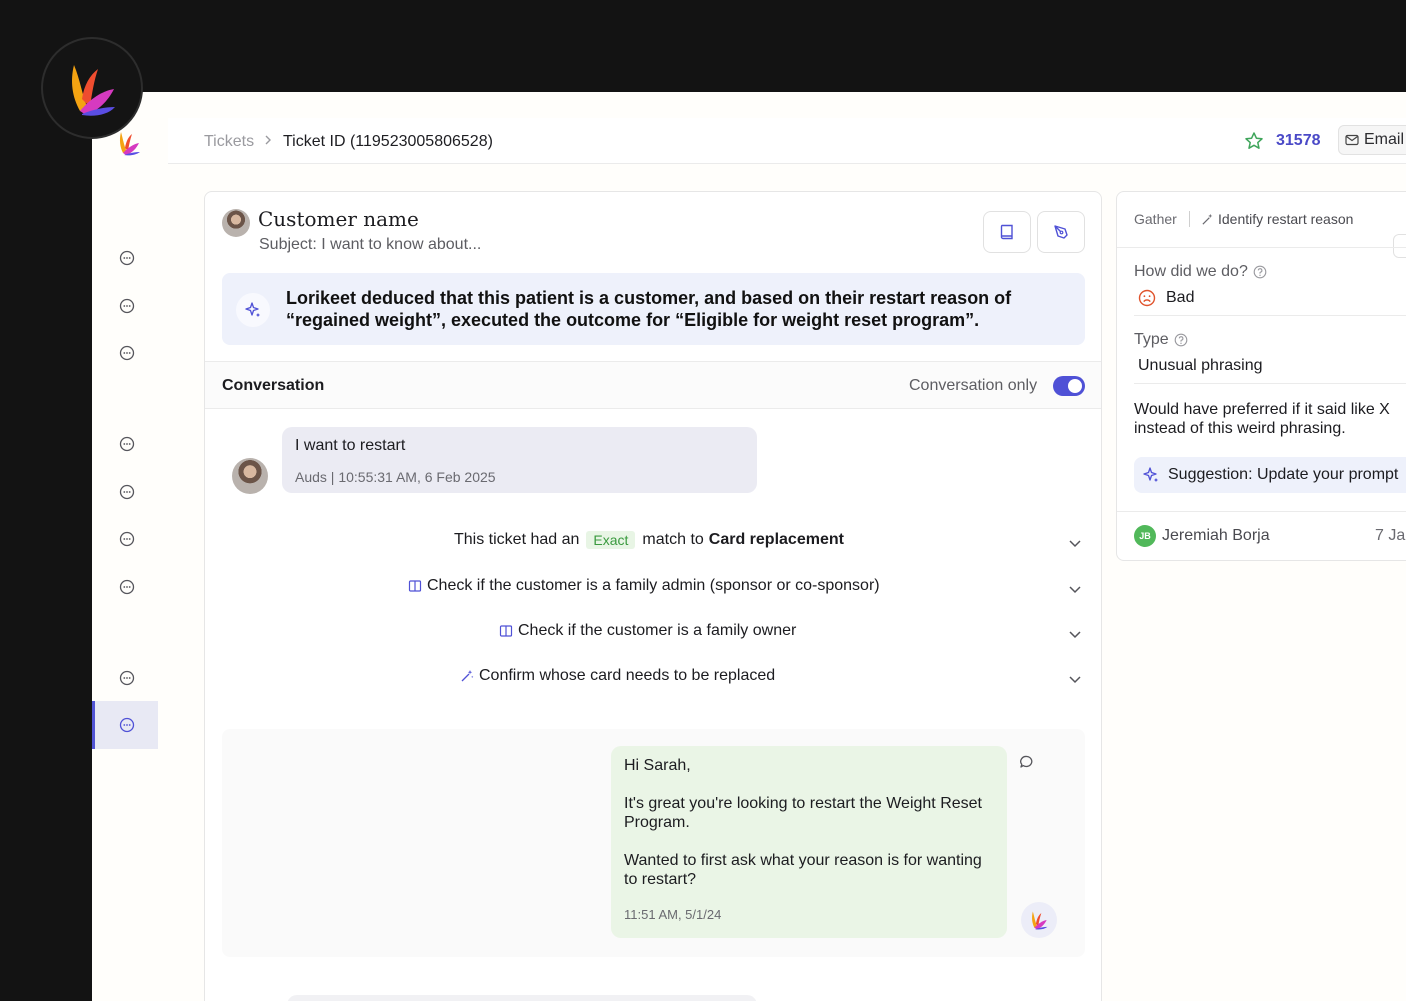  I want to click on toggle-knob, so click(1075, 386).